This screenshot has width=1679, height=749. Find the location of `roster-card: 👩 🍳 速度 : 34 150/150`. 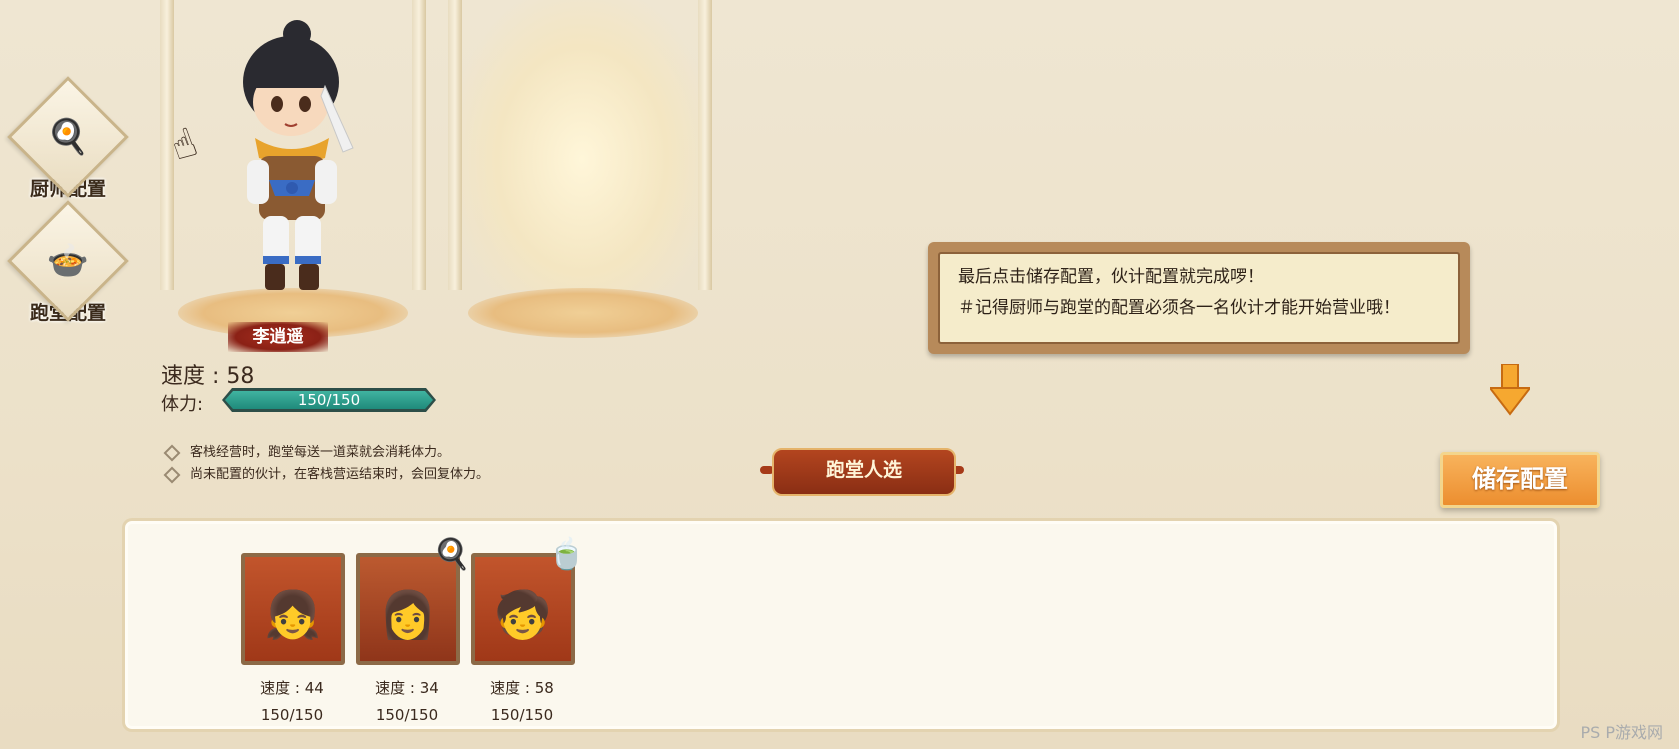

roster-card: 👩 🍳 速度 : 34 150/150 is located at coordinates (413, 630).